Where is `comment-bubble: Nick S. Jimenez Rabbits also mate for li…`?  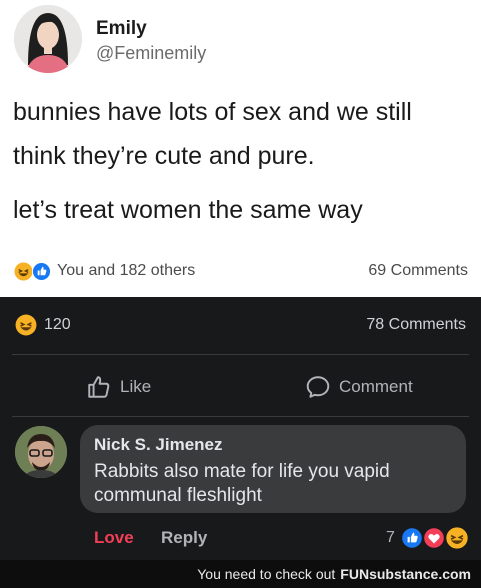
comment-bubble: Nick S. Jimenez Rabbits also mate for li… is located at coordinates (273, 469).